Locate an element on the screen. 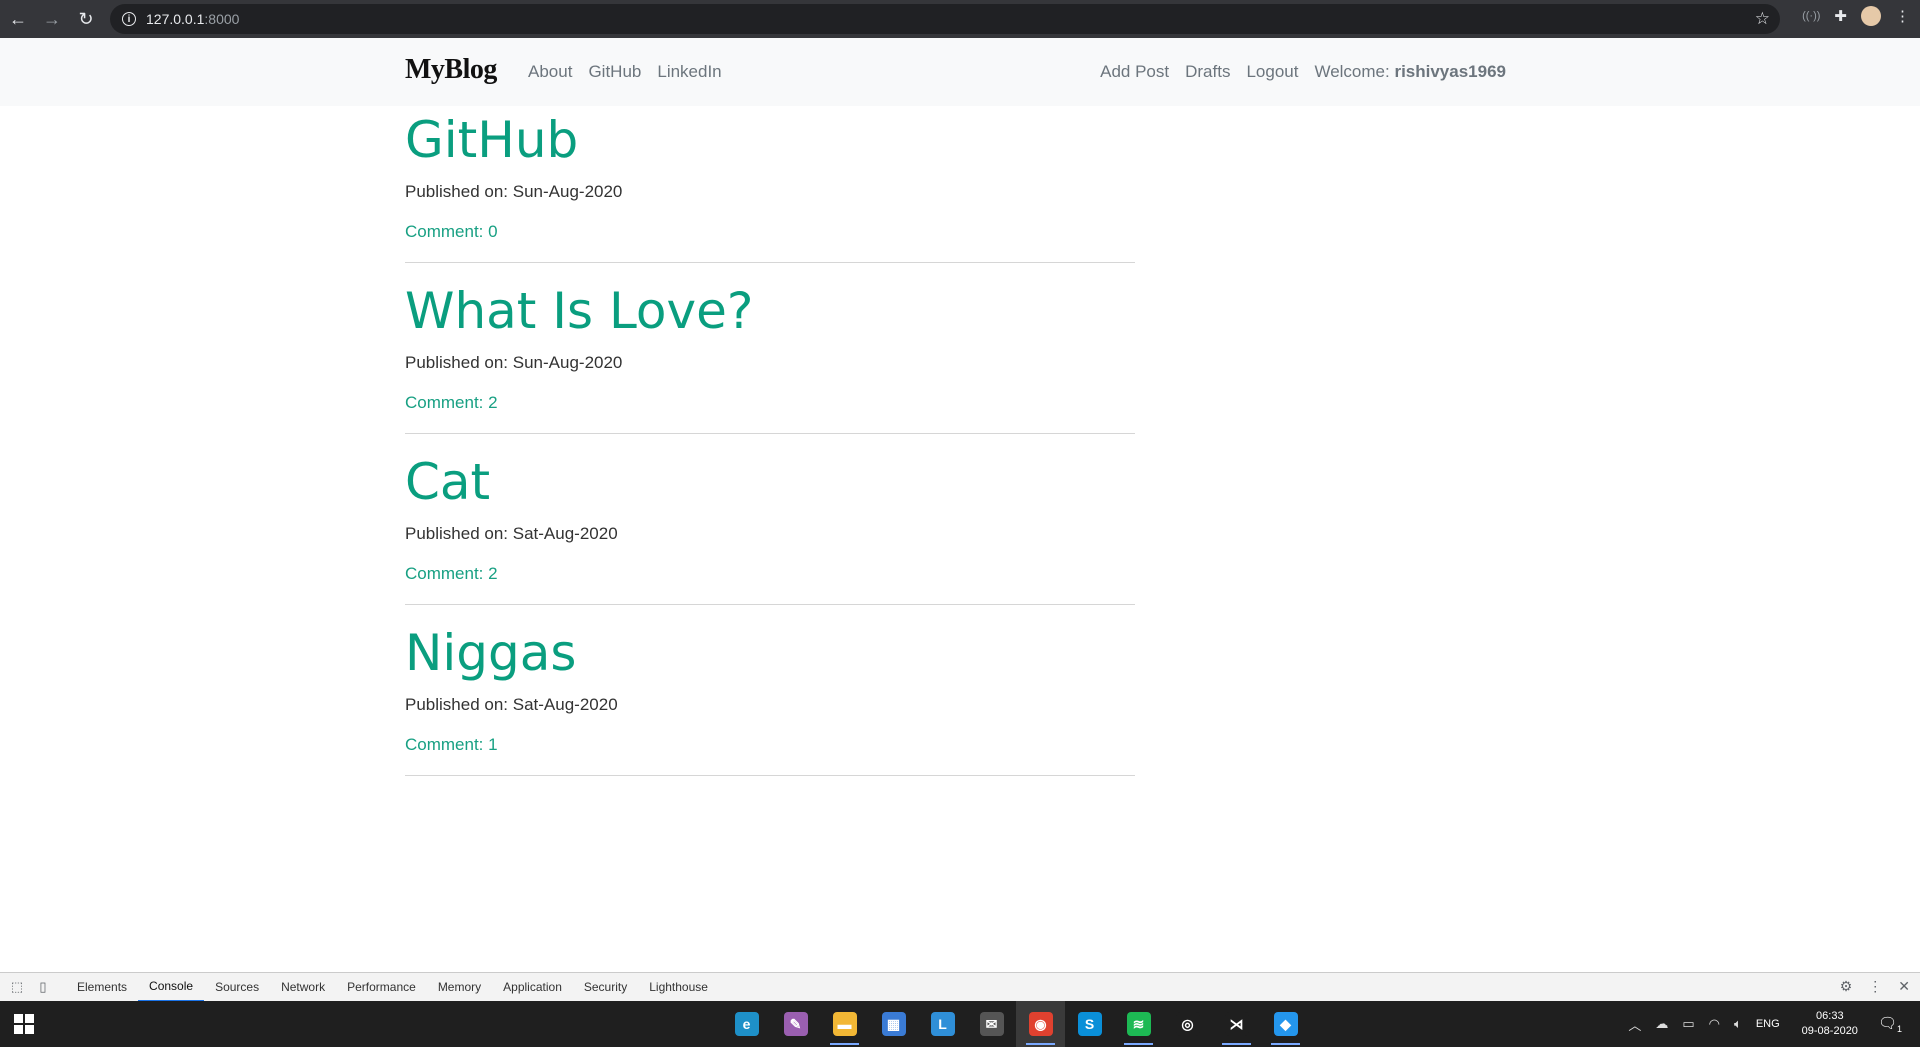 The image size is (1920, 1047). brand-logo: MyBlog is located at coordinates (451, 70).